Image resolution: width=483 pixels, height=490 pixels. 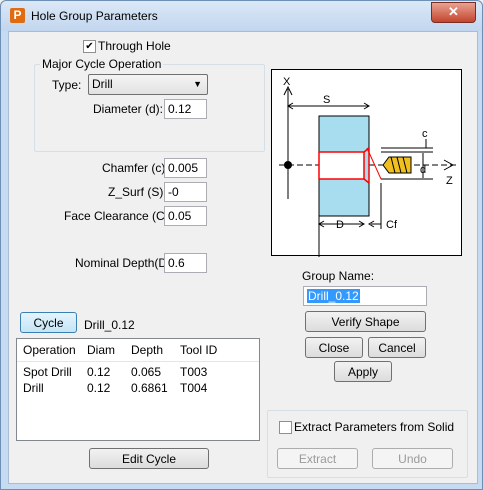 I want to click on zsurf-input: -0, so click(x=185, y=192).